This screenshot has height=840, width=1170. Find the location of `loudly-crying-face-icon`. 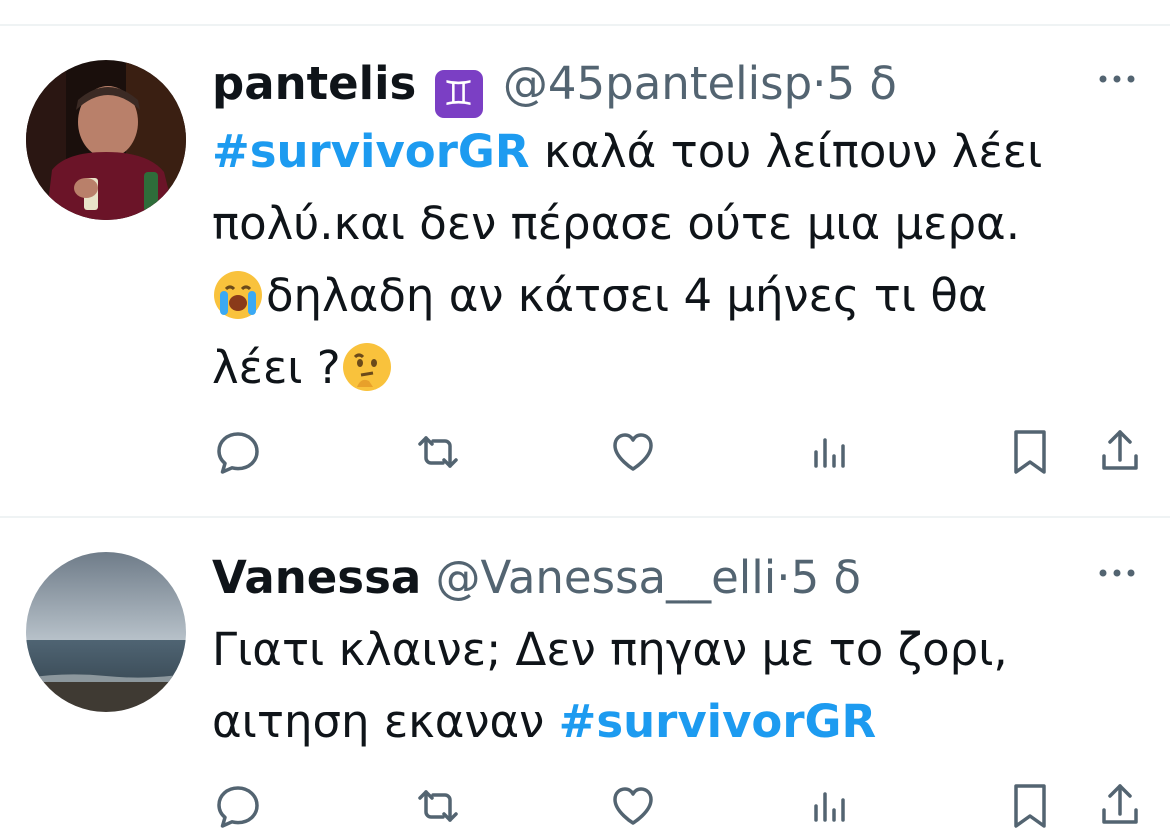

loudly-crying-face-icon is located at coordinates (238, 295).